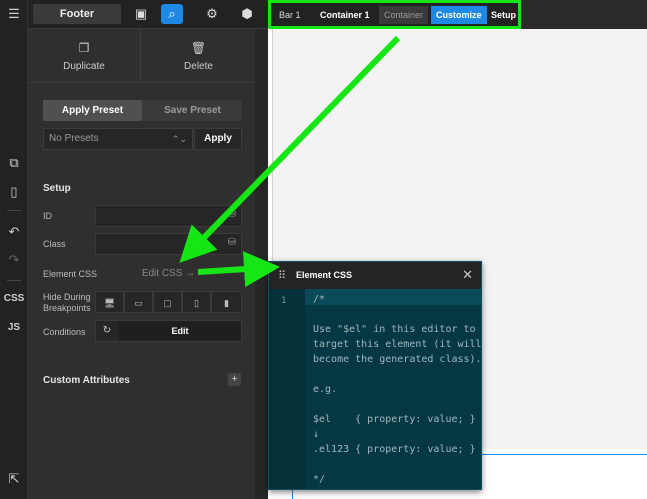  What do you see at coordinates (138, 302) in the screenshot?
I see `laptop-icon: ▭` at bounding box center [138, 302].